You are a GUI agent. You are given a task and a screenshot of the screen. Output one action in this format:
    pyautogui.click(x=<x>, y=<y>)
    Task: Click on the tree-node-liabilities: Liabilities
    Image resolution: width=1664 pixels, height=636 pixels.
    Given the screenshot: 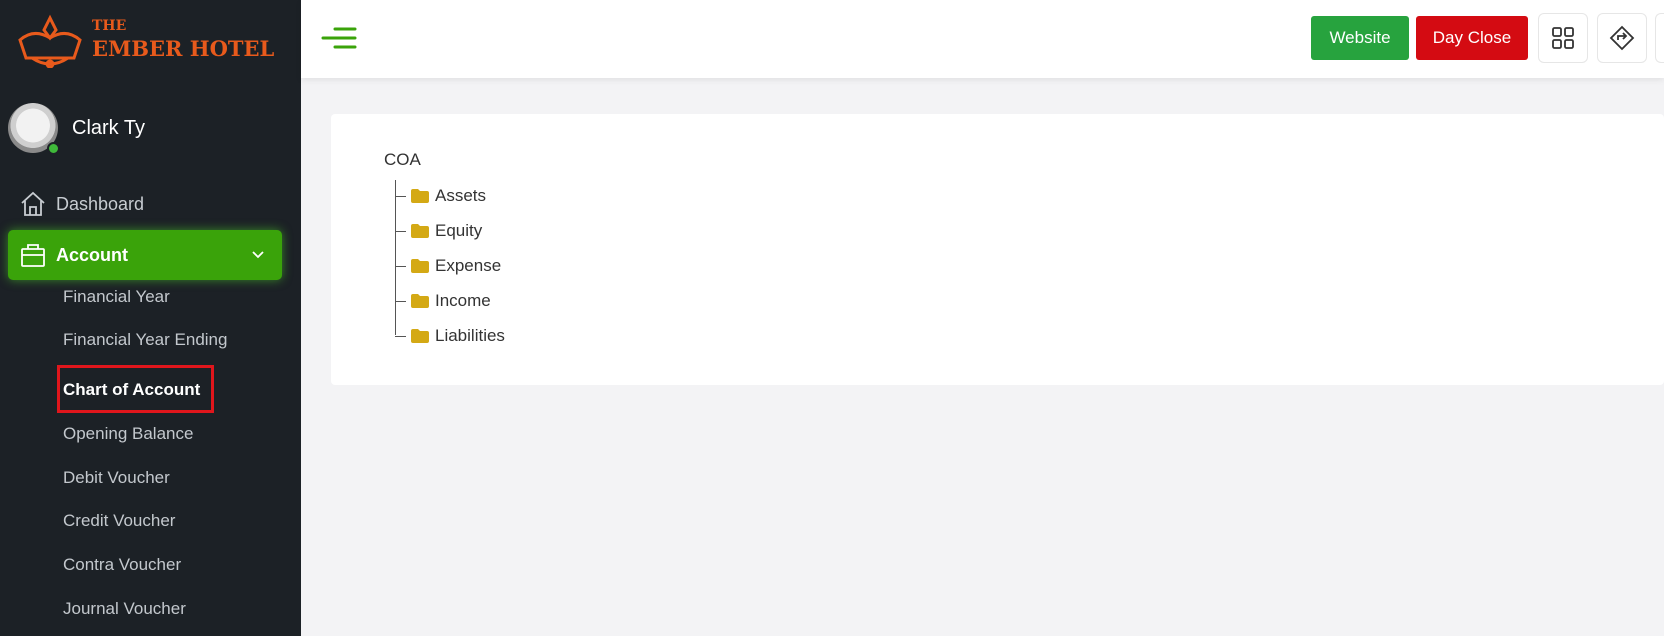 What is the action you would take?
    pyautogui.click(x=450, y=336)
    